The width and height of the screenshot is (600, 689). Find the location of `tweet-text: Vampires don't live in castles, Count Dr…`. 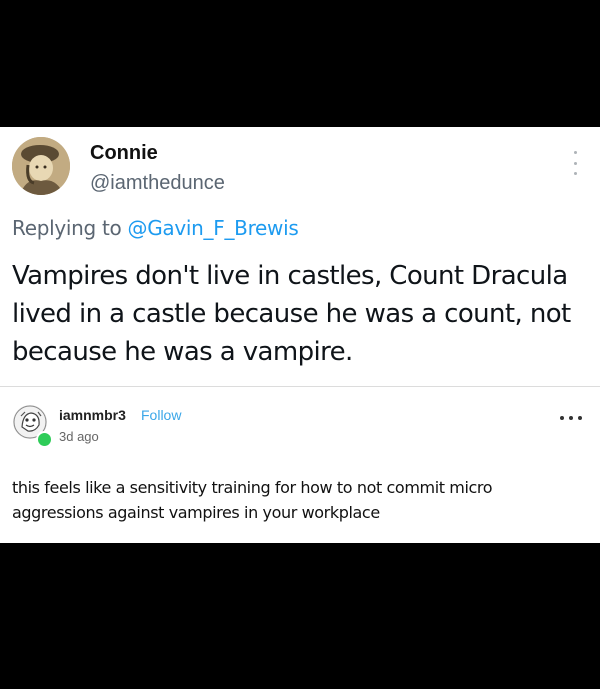

tweet-text: Vampires don't live in castles, Count Dr… is located at coordinates (291, 314).